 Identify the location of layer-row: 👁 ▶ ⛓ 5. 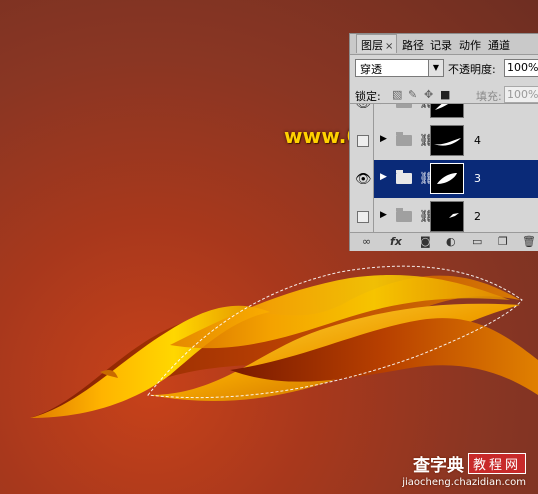
(444, 113).